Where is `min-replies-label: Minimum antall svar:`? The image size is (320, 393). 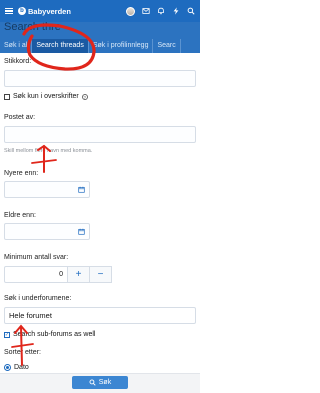 min-replies-label: Minimum antall svar: is located at coordinates (36, 257).